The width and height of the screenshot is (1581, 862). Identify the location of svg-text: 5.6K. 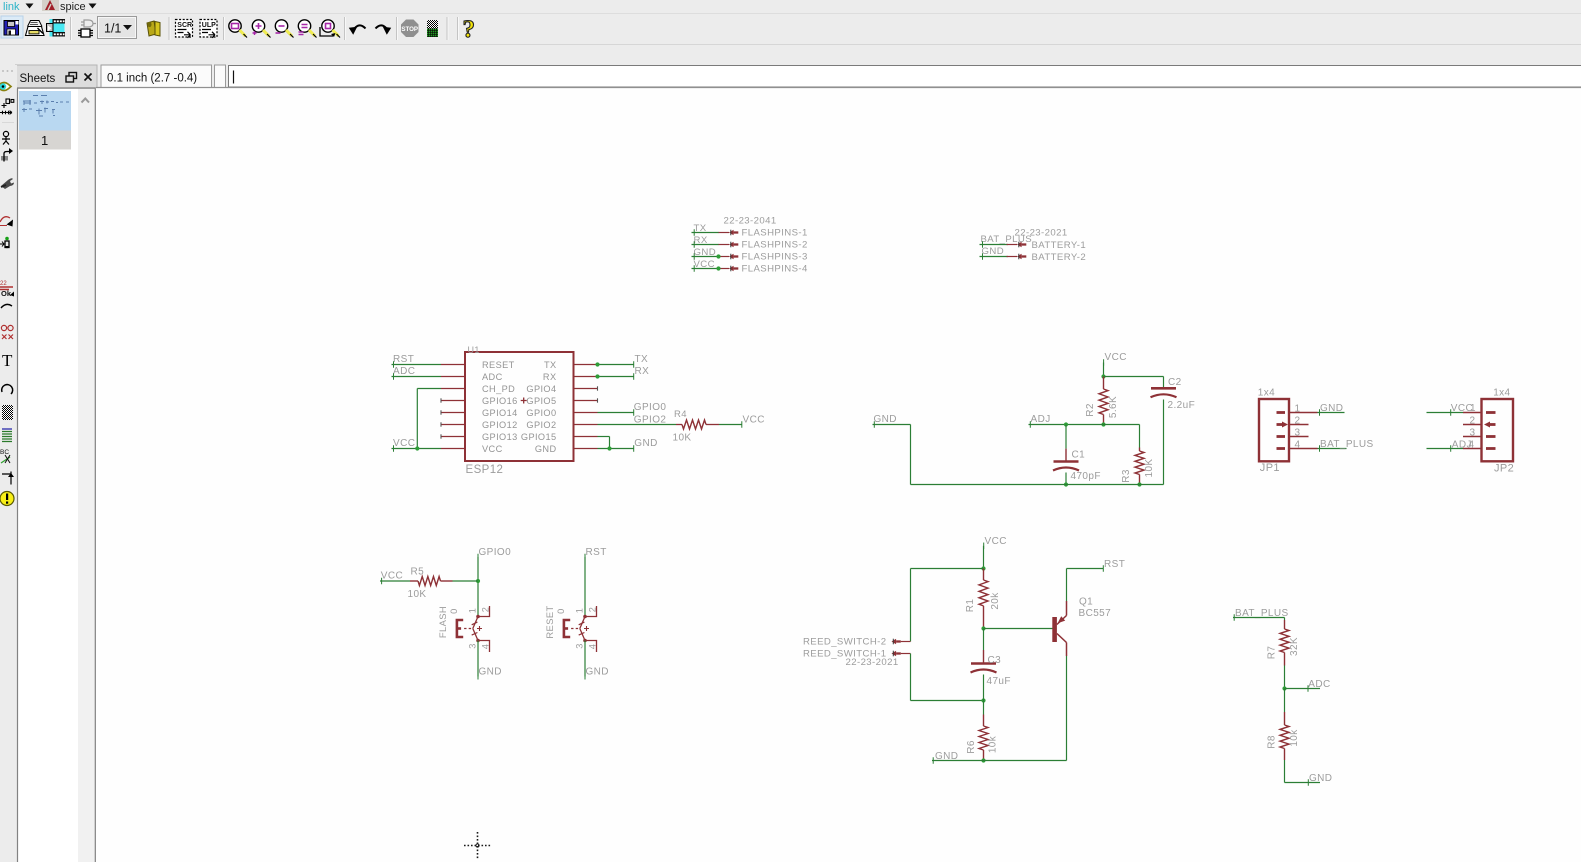
(1113, 407).